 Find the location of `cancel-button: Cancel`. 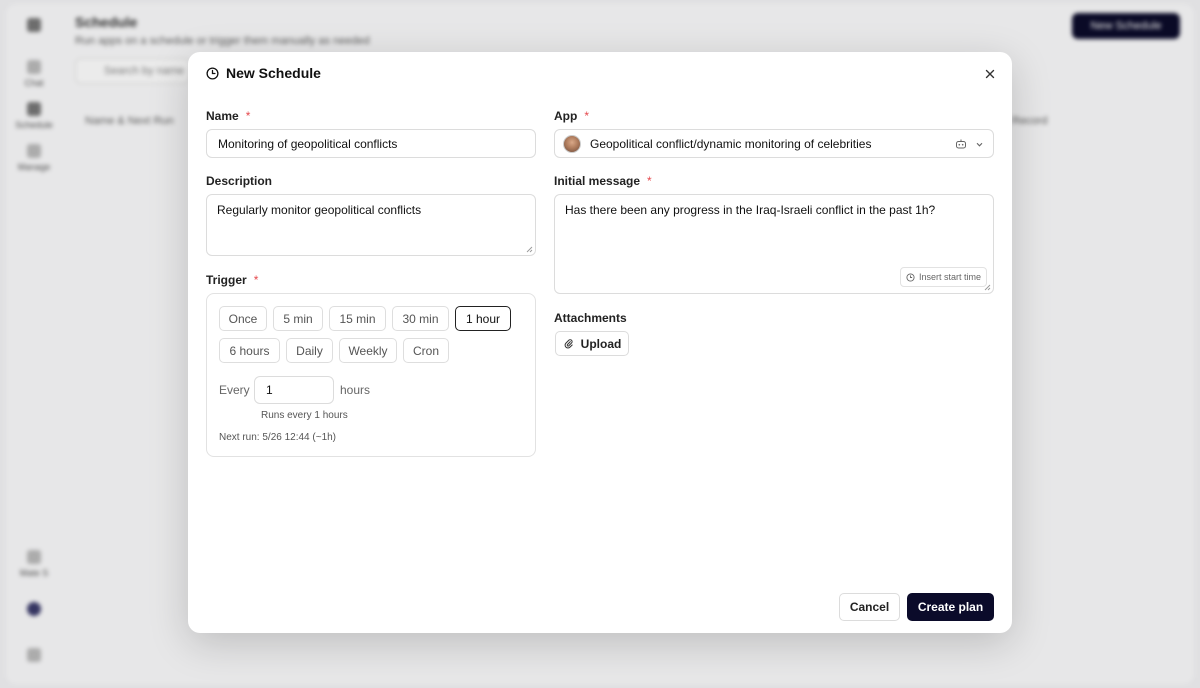

cancel-button: Cancel is located at coordinates (869, 607).